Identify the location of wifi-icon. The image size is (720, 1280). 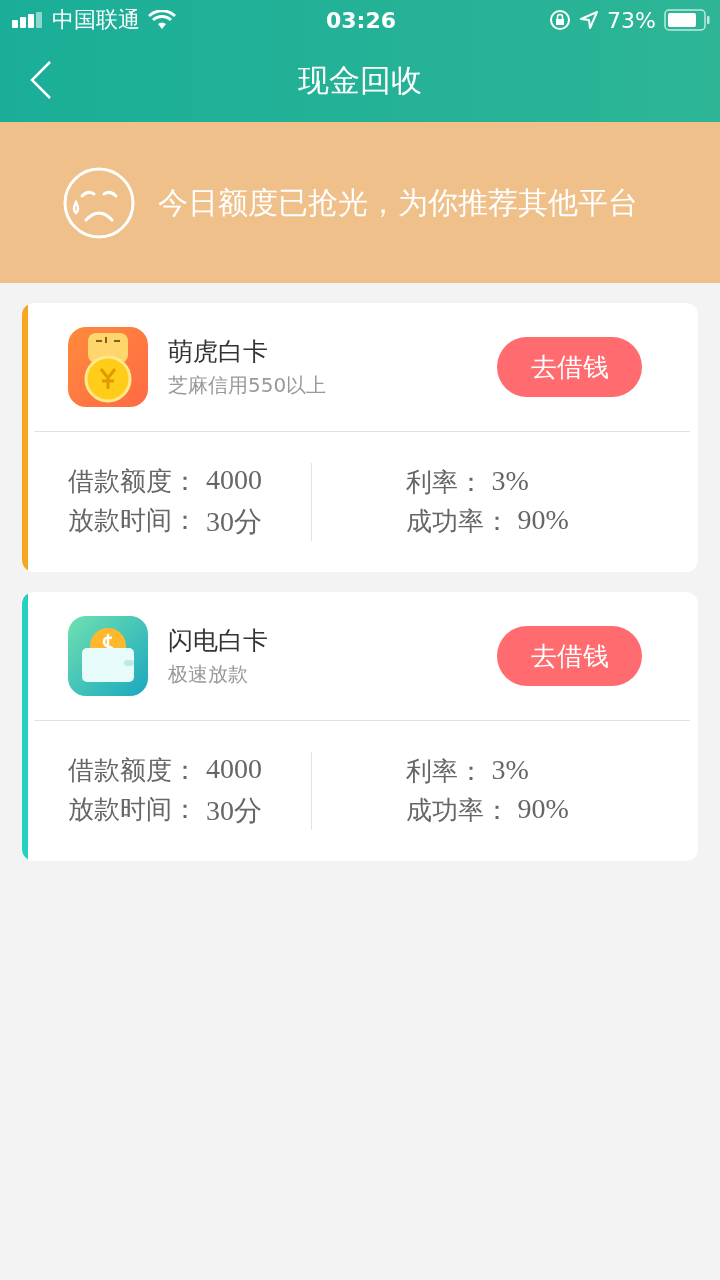
(162, 20).